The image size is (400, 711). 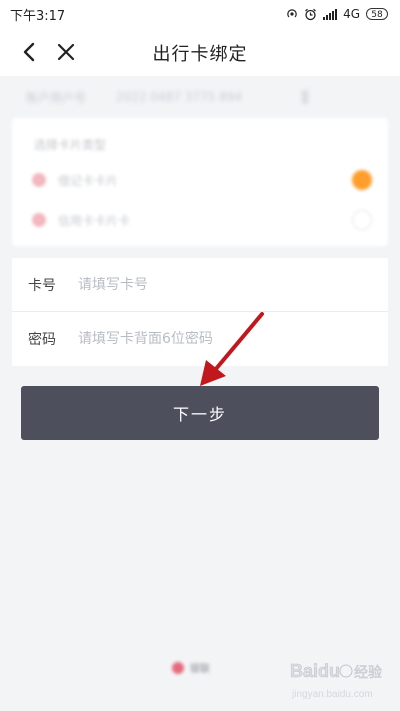 What do you see at coordinates (42, 285) in the screenshot?
I see `card-number-label: 卡号` at bounding box center [42, 285].